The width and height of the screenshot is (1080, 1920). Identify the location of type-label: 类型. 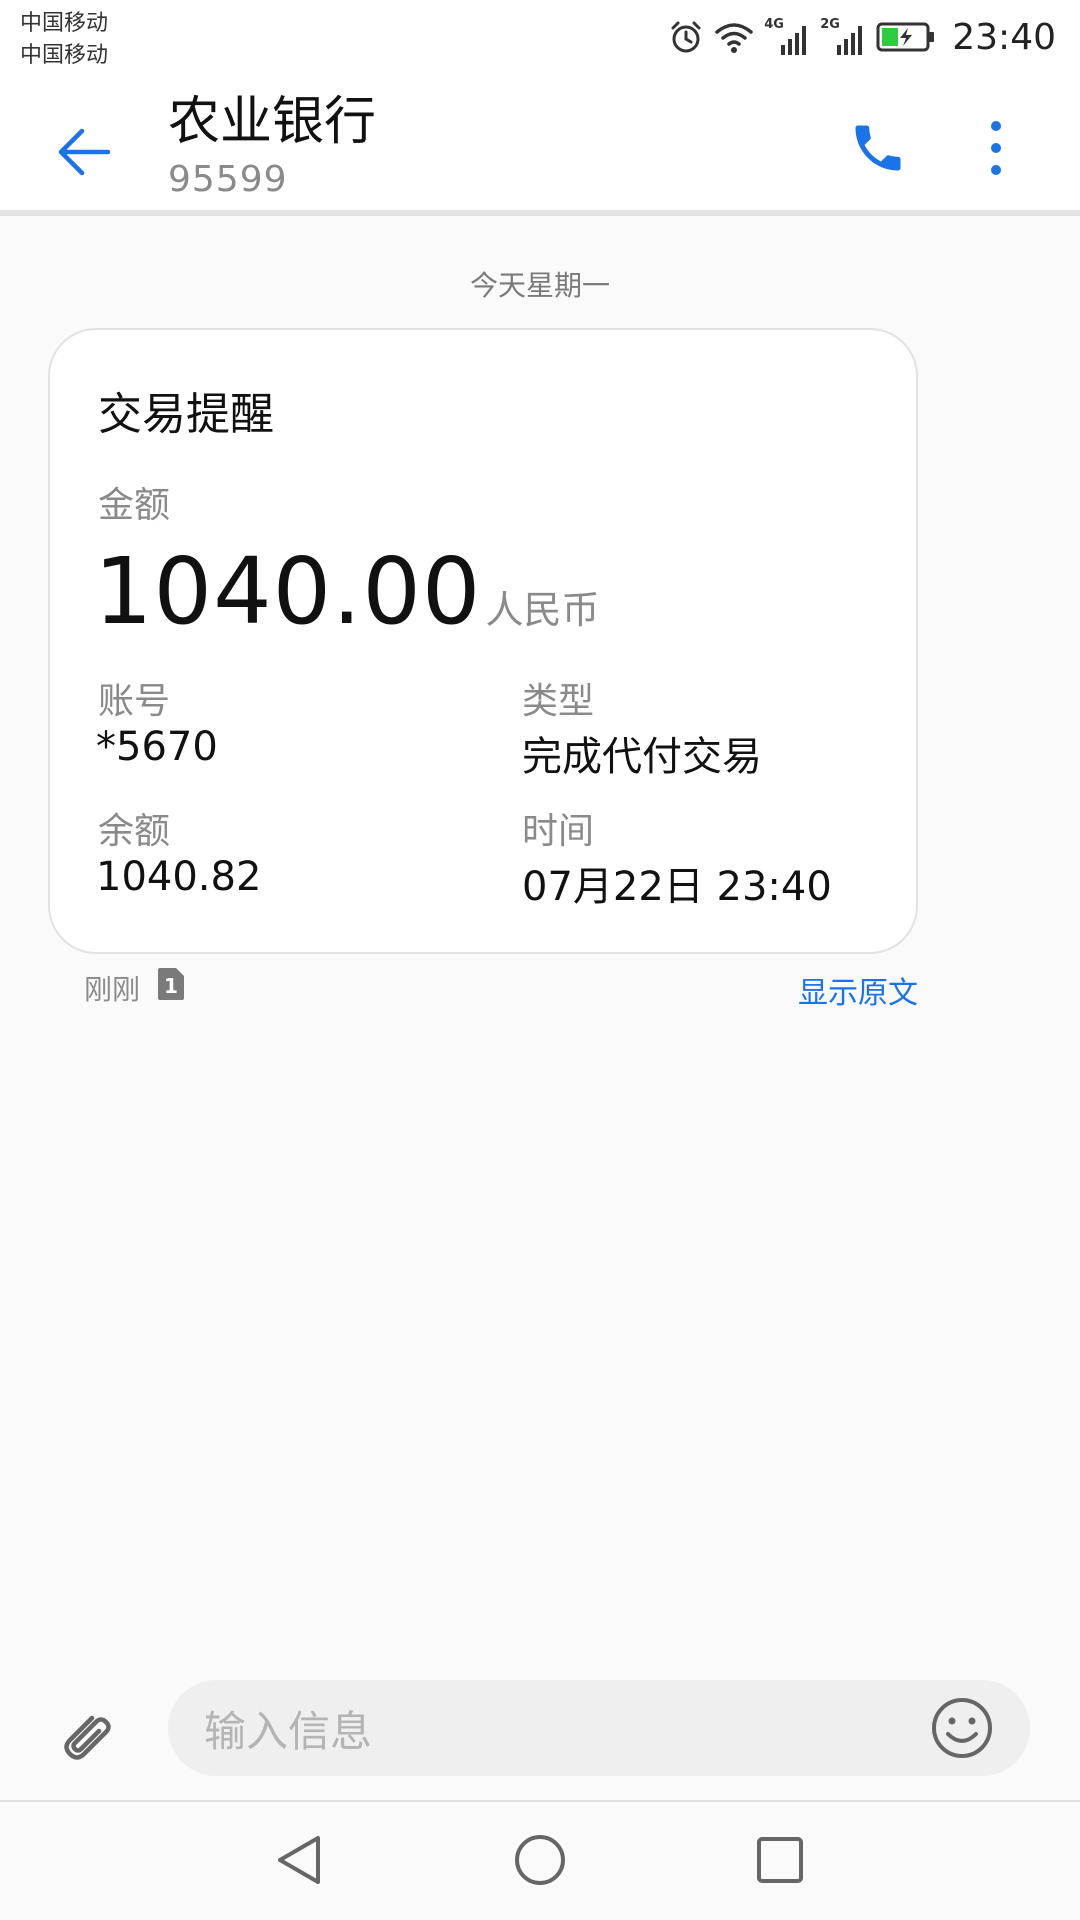
(558, 701).